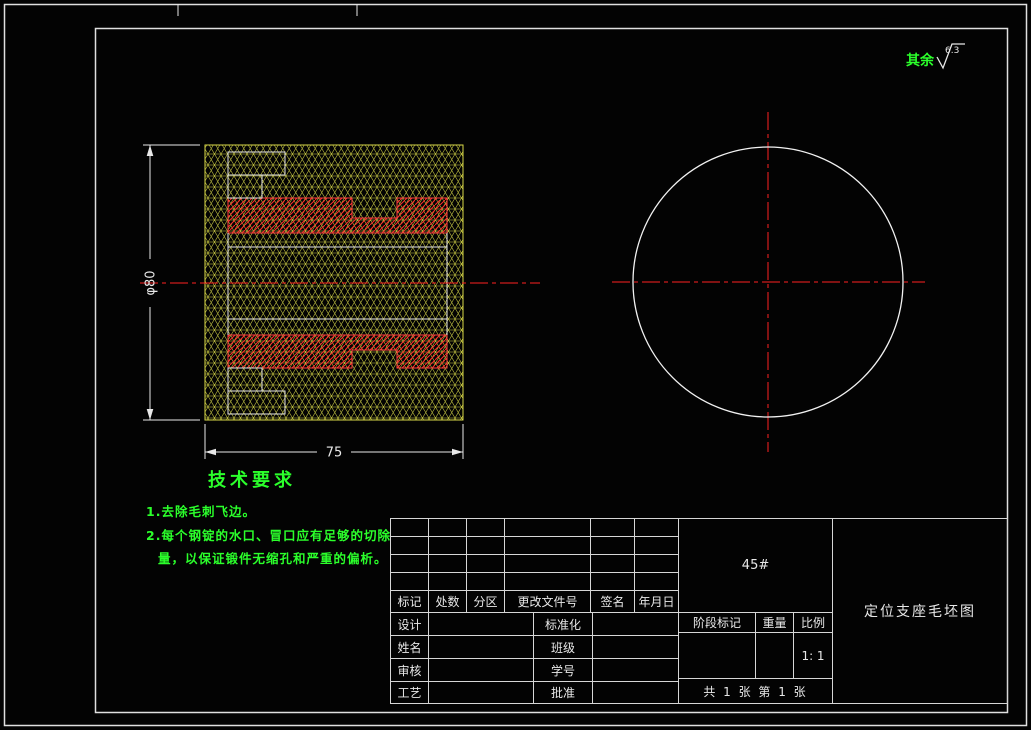 This screenshot has width=1031, height=730. I want to click on diameter-dimension-text: φ80, so click(151, 282).